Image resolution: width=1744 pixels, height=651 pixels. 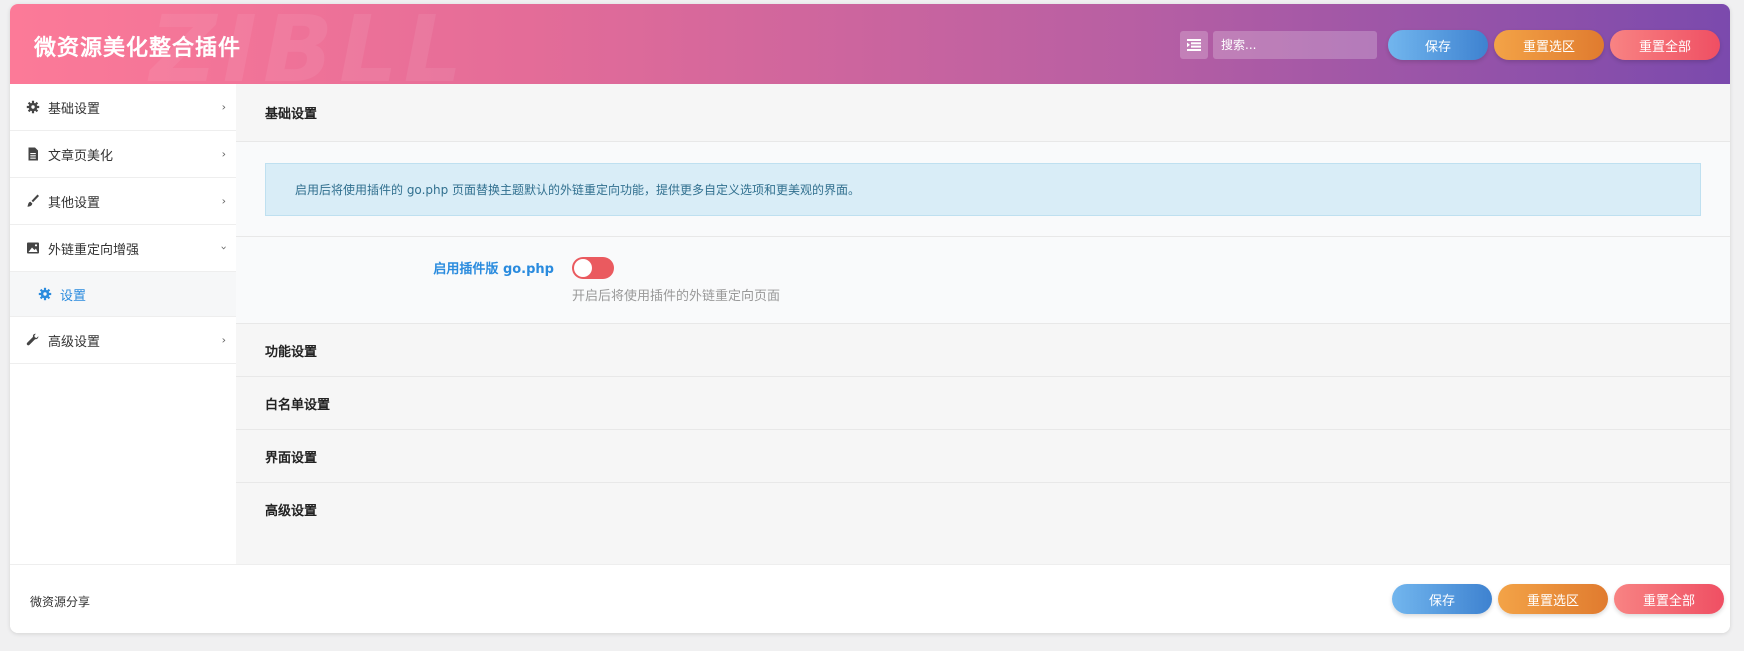 What do you see at coordinates (1669, 599) in the screenshot?
I see `footer-reset-all-button: 重置全部` at bounding box center [1669, 599].